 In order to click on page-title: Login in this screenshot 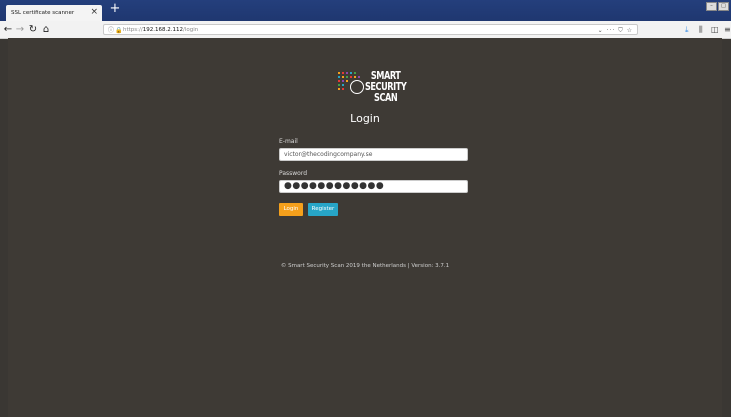, I will do `click(365, 118)`.